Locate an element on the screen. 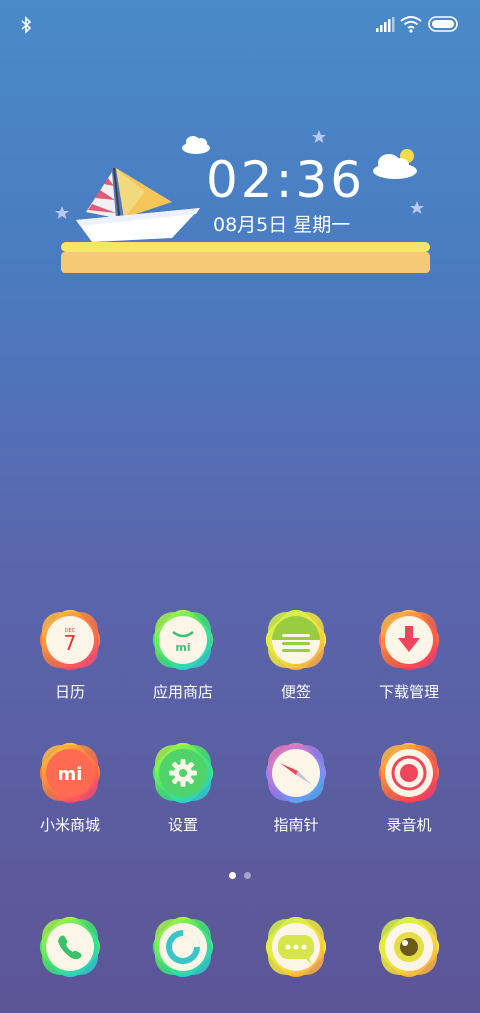  dock-phone is located at coordinates (70, 947).